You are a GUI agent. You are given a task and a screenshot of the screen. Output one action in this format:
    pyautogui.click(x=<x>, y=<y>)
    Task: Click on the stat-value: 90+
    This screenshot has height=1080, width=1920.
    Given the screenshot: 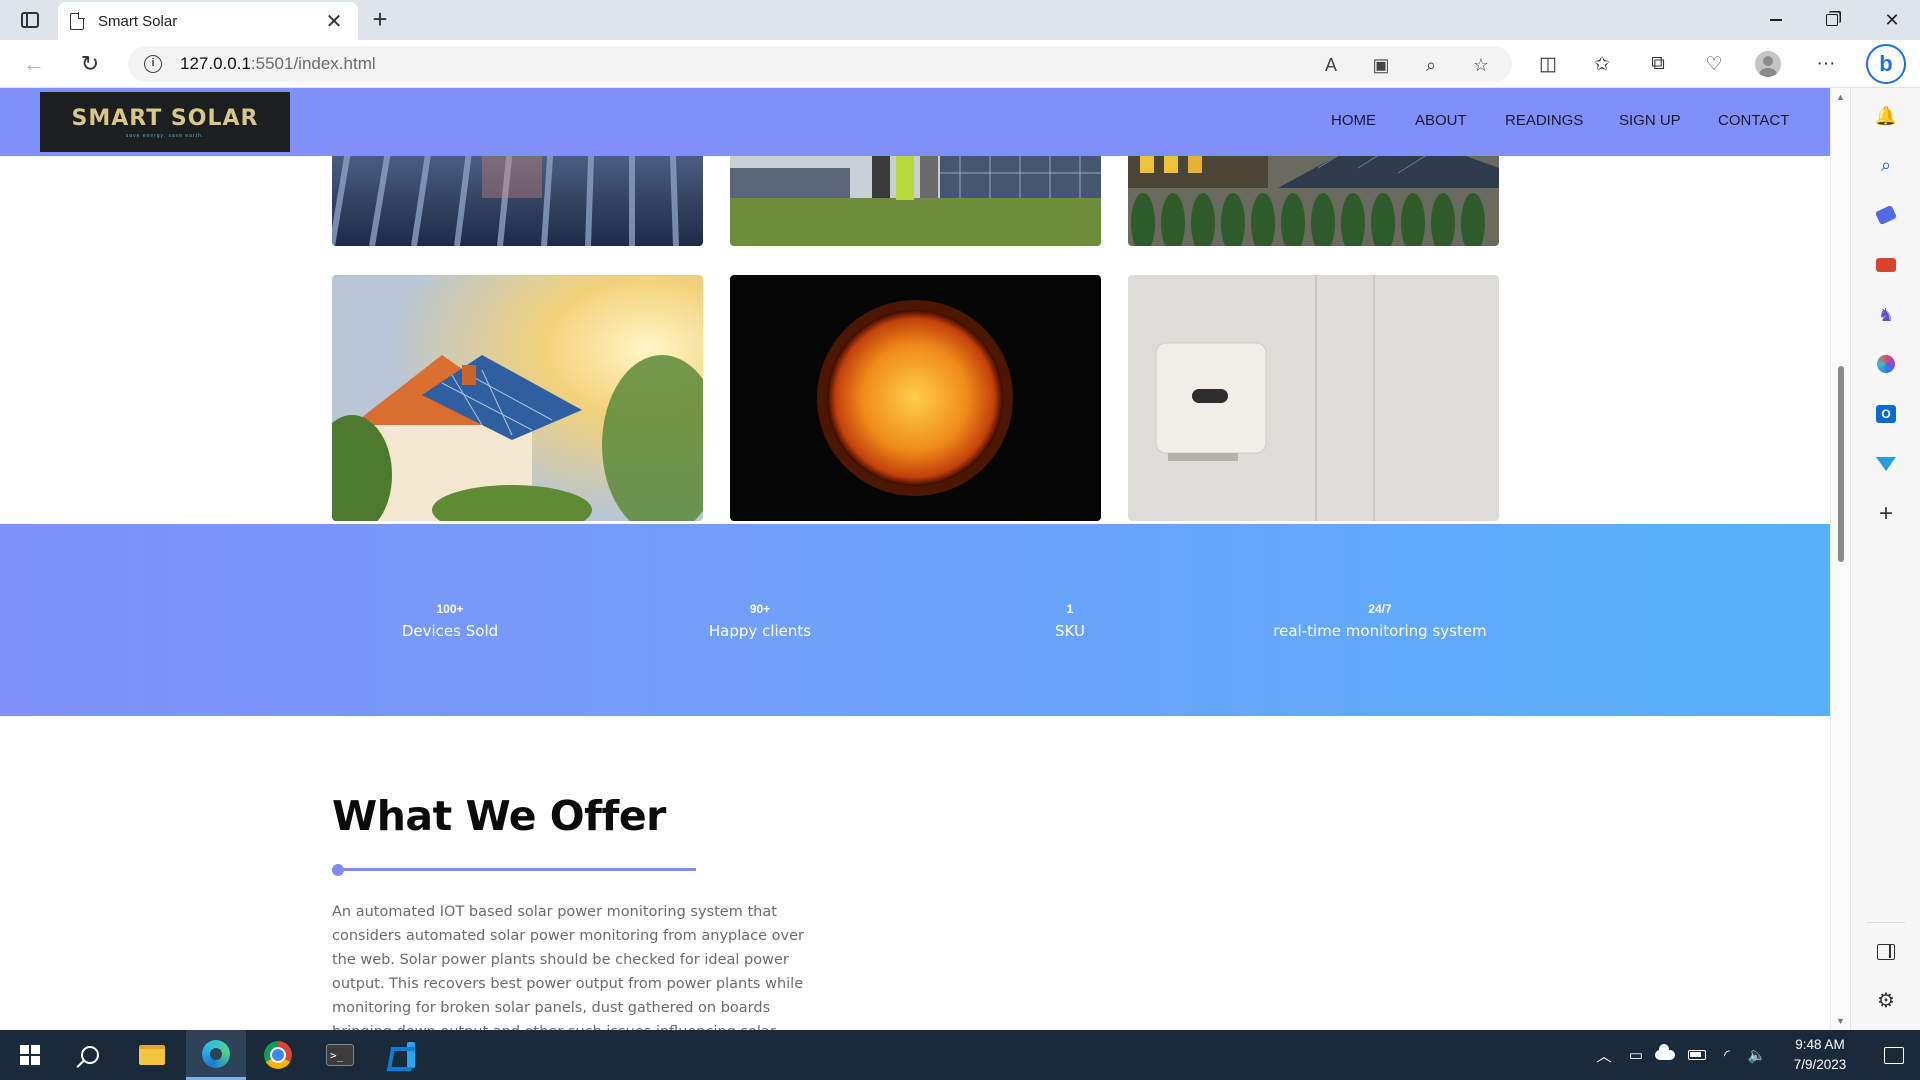 What is the action you would take?
    pyautogui.click(x=760, y=609)
    